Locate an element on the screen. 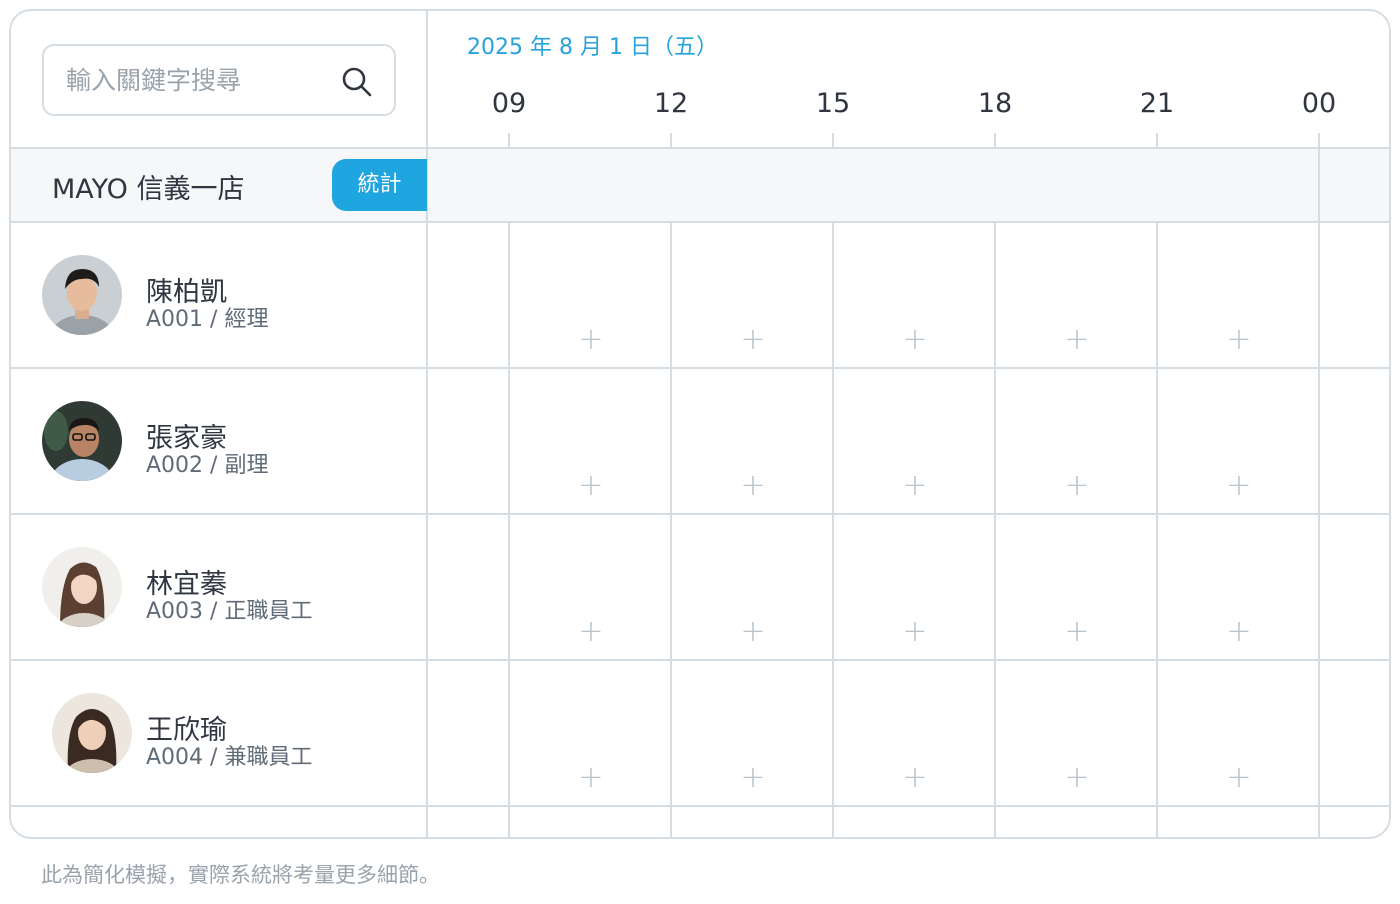  search-input is located at coordinates (201, 80).